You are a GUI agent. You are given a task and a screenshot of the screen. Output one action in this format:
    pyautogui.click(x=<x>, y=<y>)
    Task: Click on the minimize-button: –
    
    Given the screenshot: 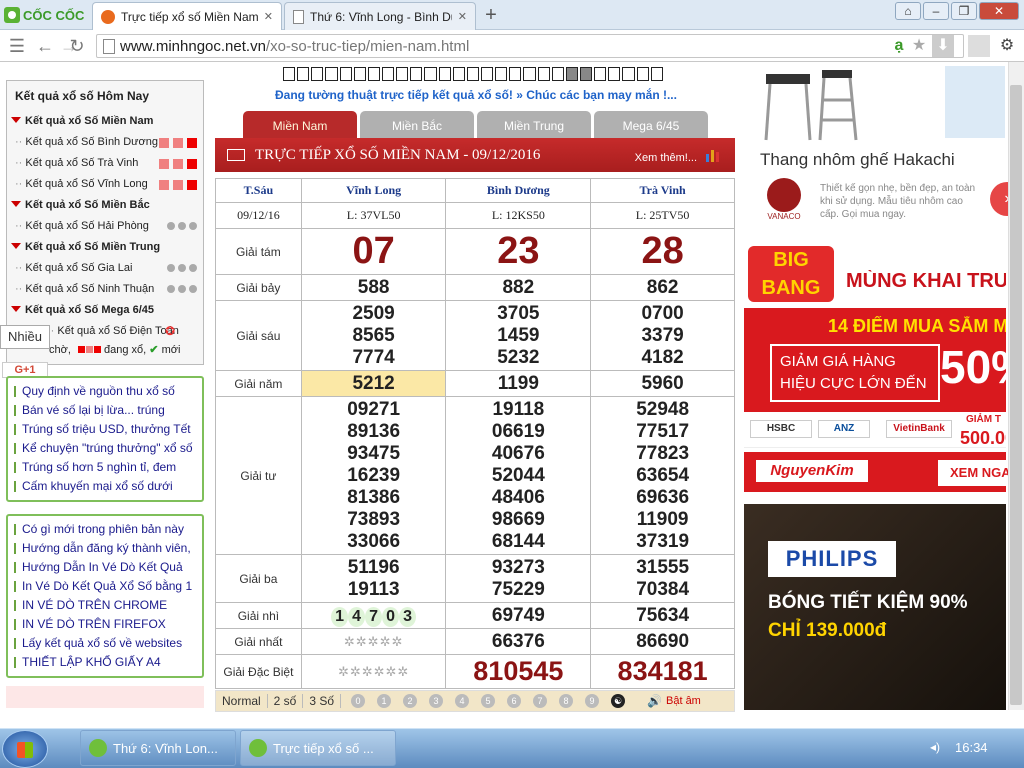 What is the action you would take?
    pyautogui.click(x=936, y=11)
    